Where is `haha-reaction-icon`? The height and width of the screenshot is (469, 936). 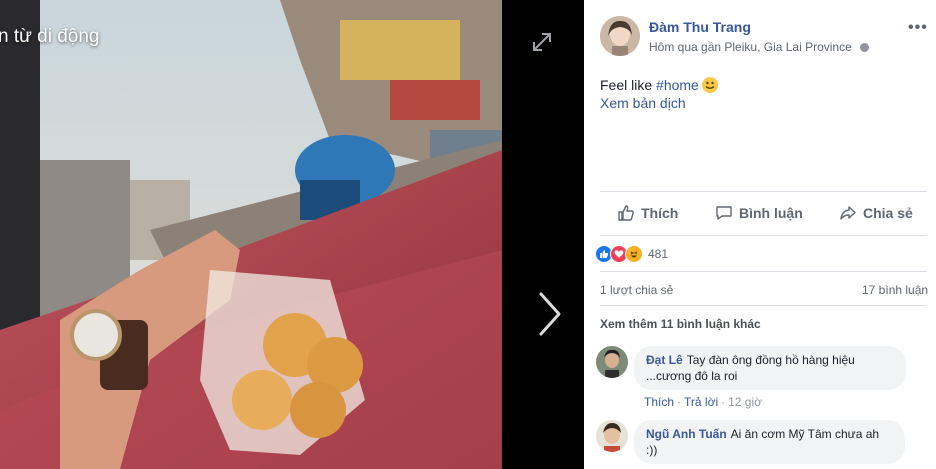 haha-reaction-icon is located at coordinates (634, 254).